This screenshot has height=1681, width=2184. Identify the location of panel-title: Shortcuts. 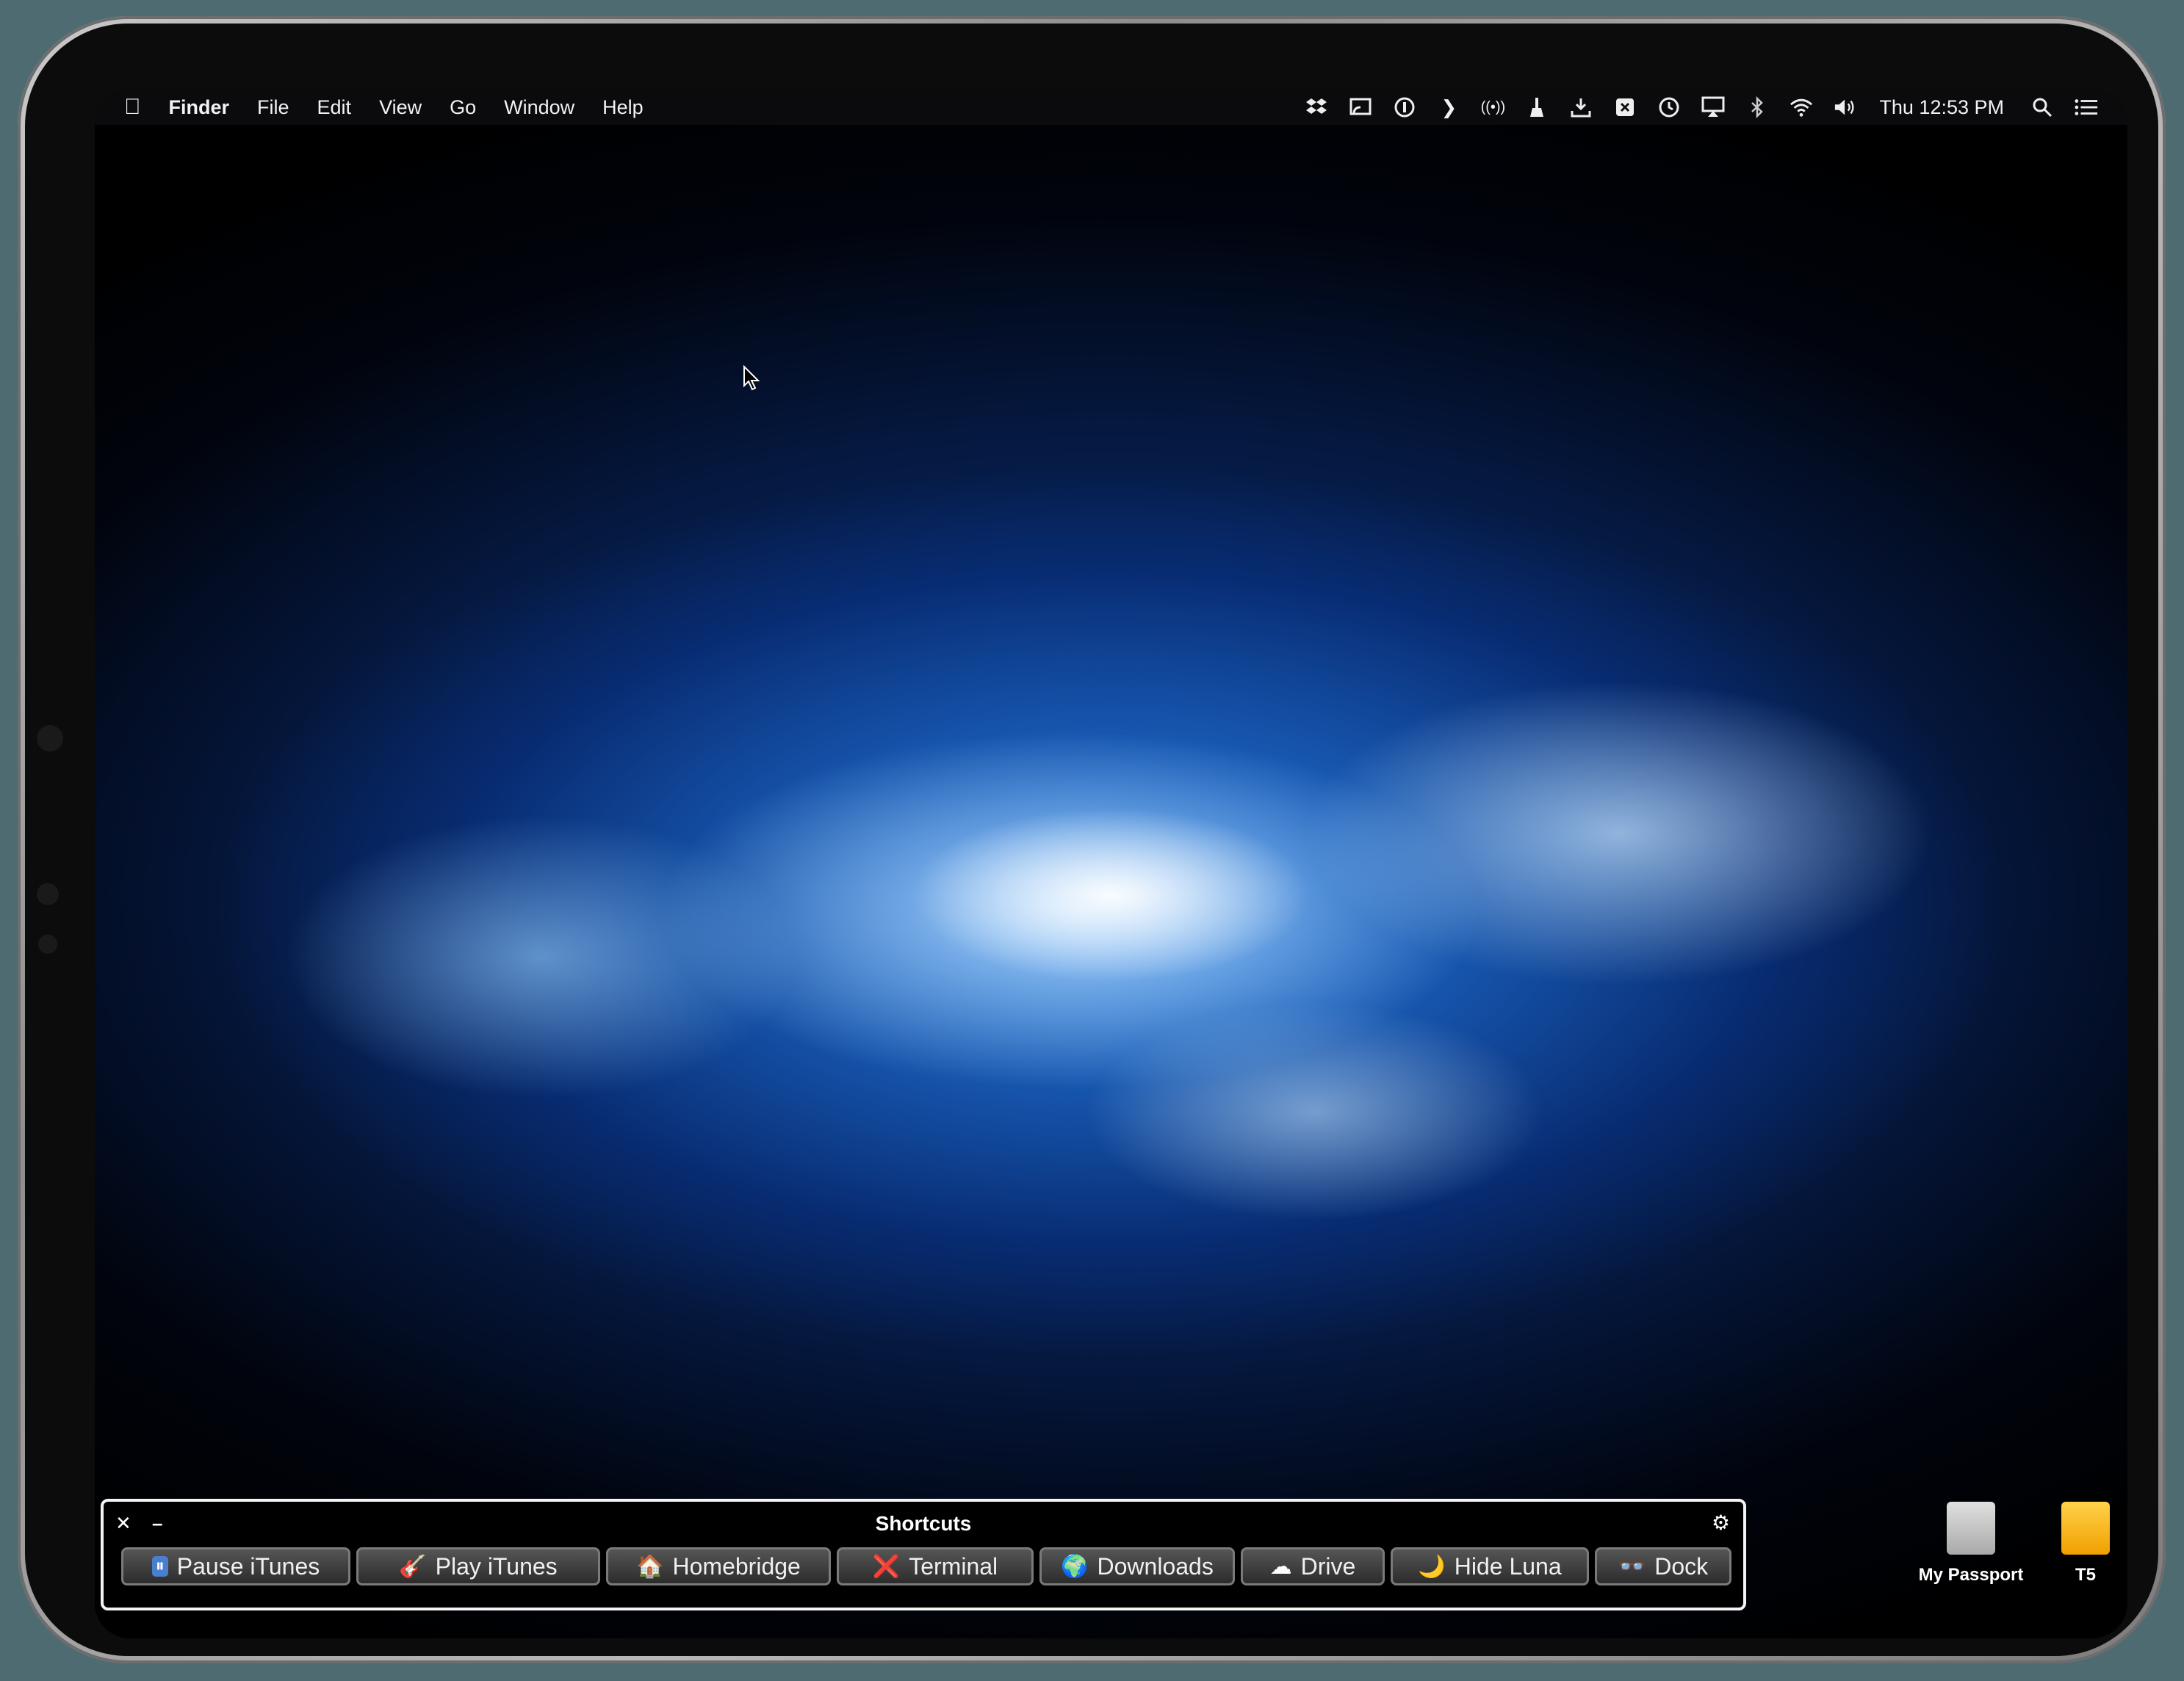
(923, 1523).